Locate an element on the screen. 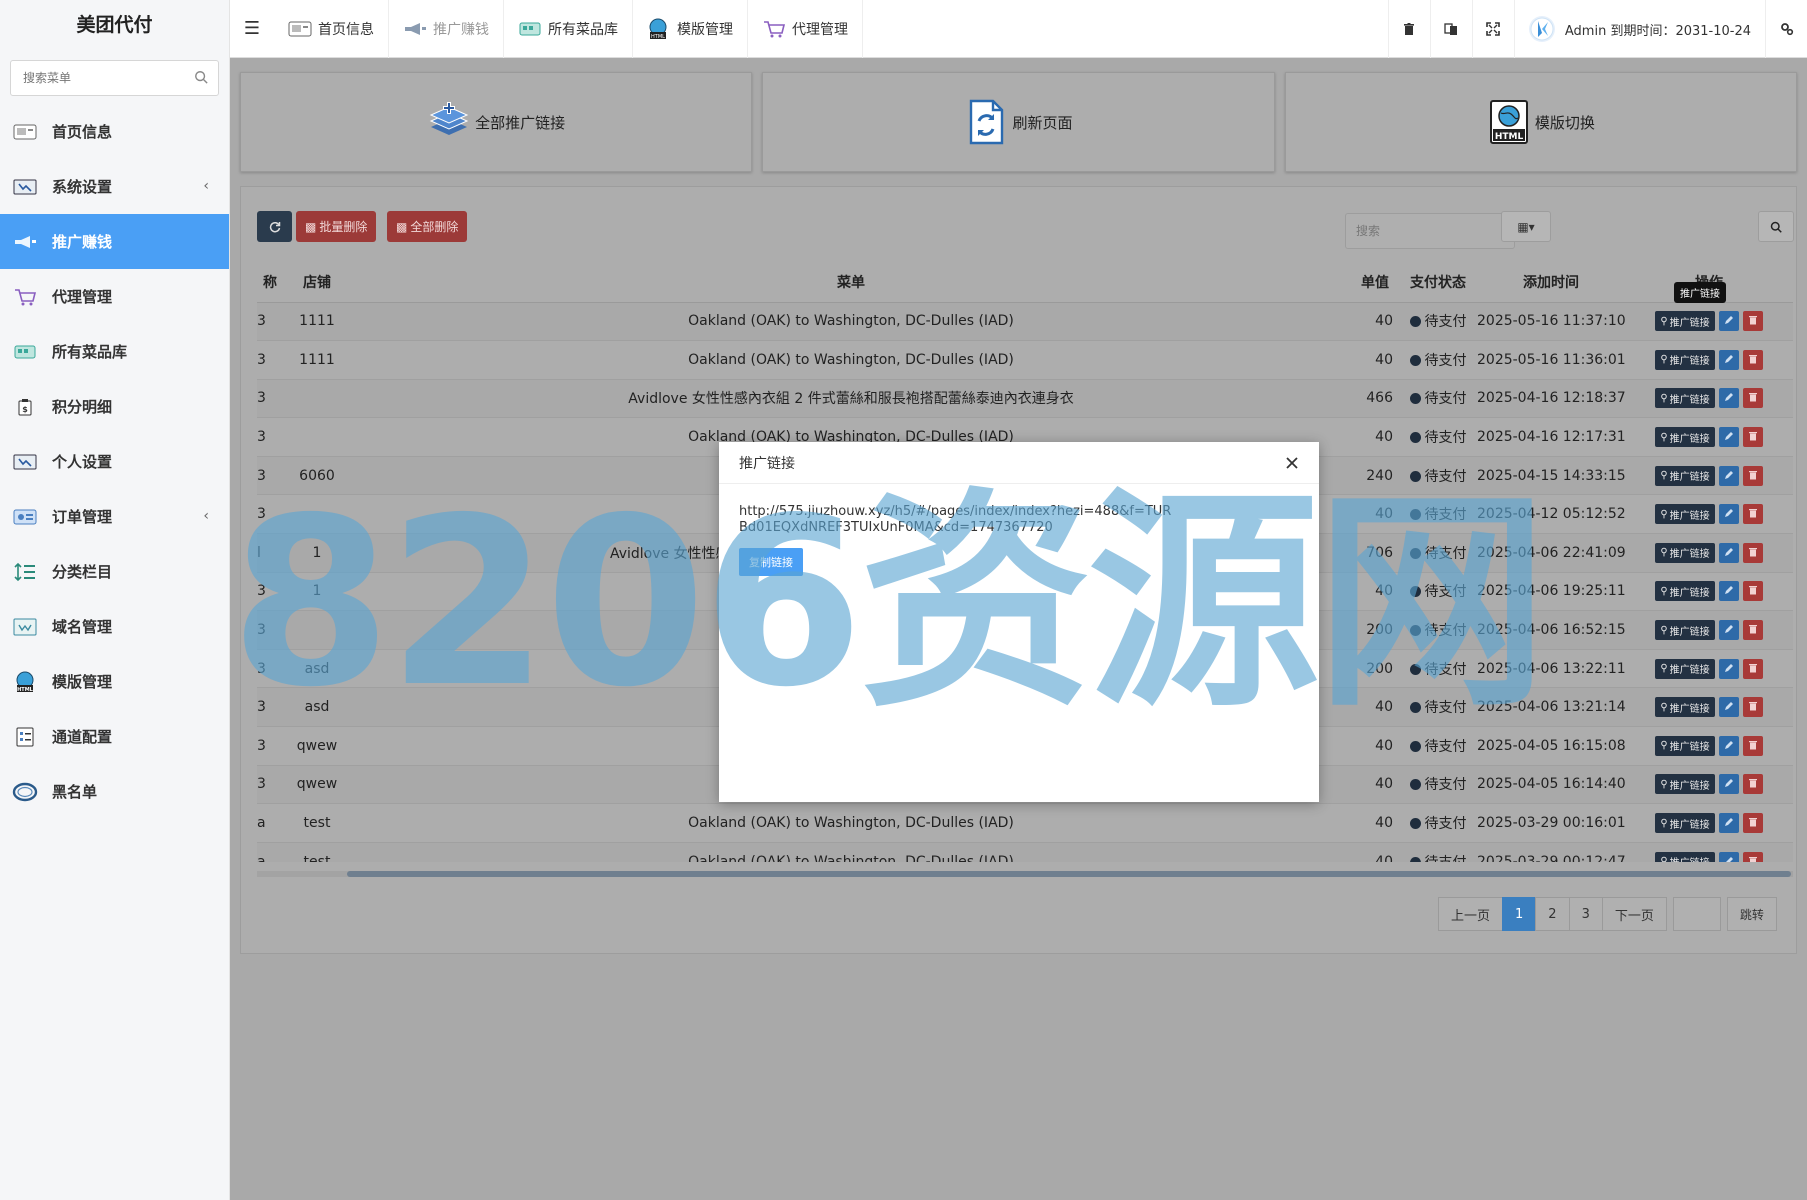  sidebar-item: 系统设置 ‹ is located at coordinates (114, 186).